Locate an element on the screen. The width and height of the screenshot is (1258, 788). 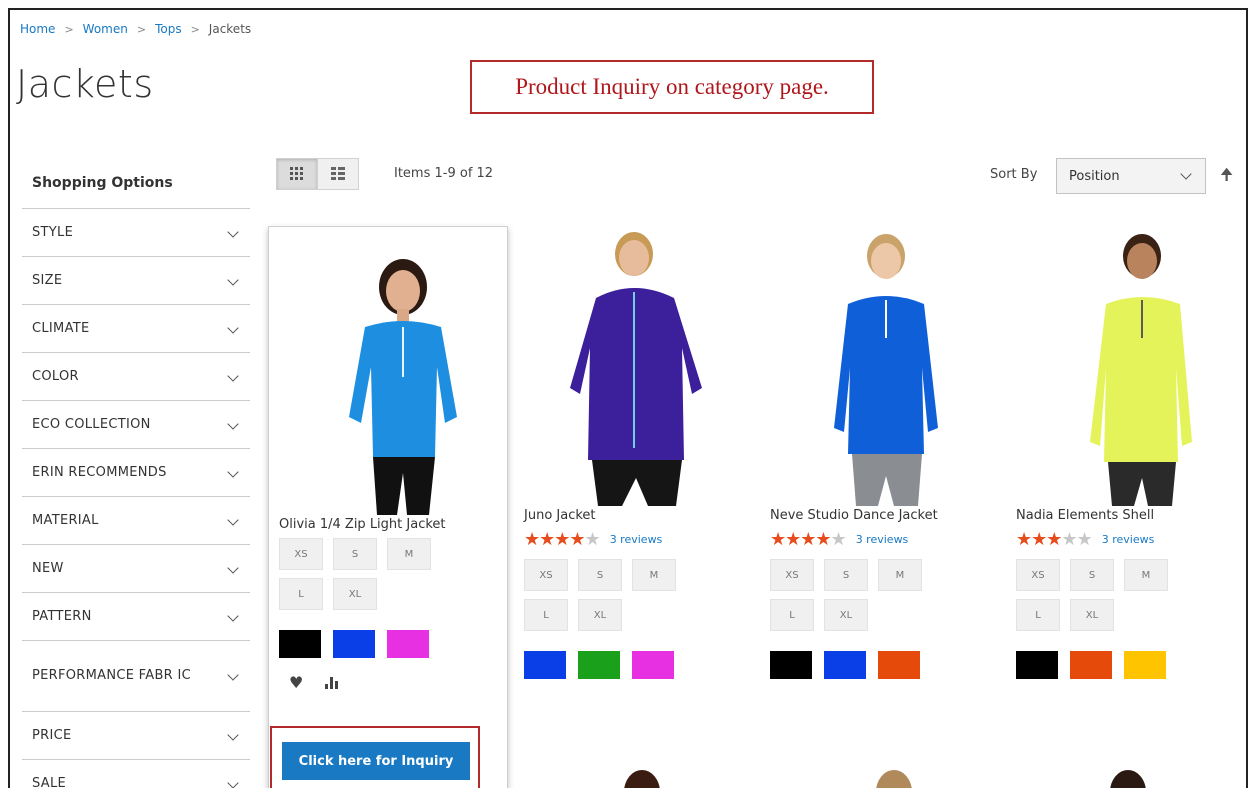
filter-style: STYLE is located at coordinates (136, 233).